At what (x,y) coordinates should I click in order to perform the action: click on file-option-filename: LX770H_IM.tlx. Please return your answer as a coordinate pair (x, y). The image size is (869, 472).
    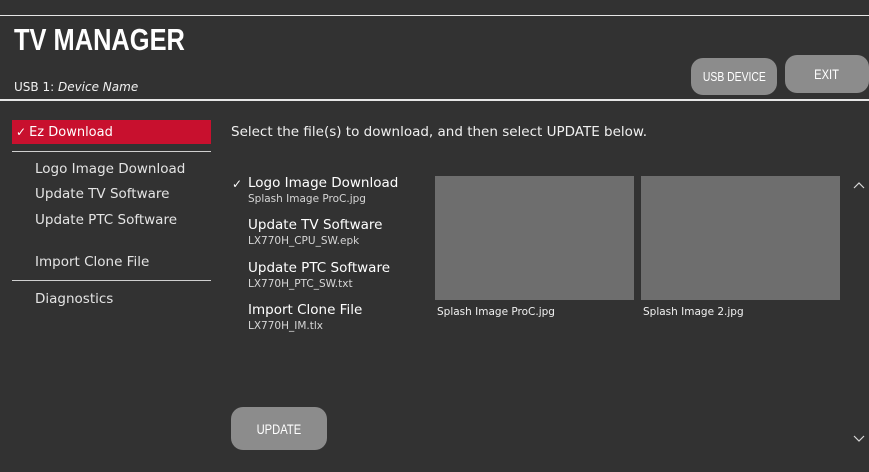
    Looking at the image, I should click on (285, 326).